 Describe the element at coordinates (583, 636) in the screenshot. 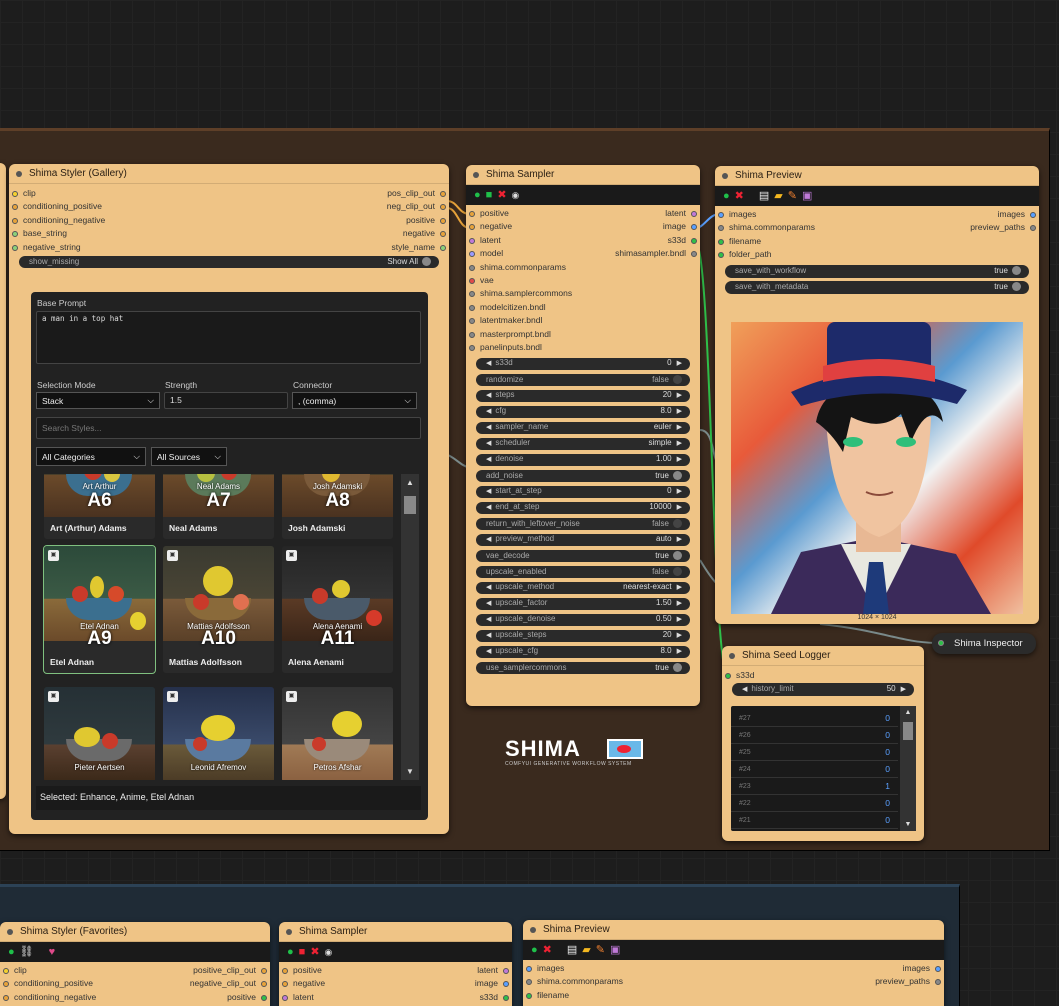

I see `sampler-widget: ◀ upscale_steps 20 ▶` at that location.